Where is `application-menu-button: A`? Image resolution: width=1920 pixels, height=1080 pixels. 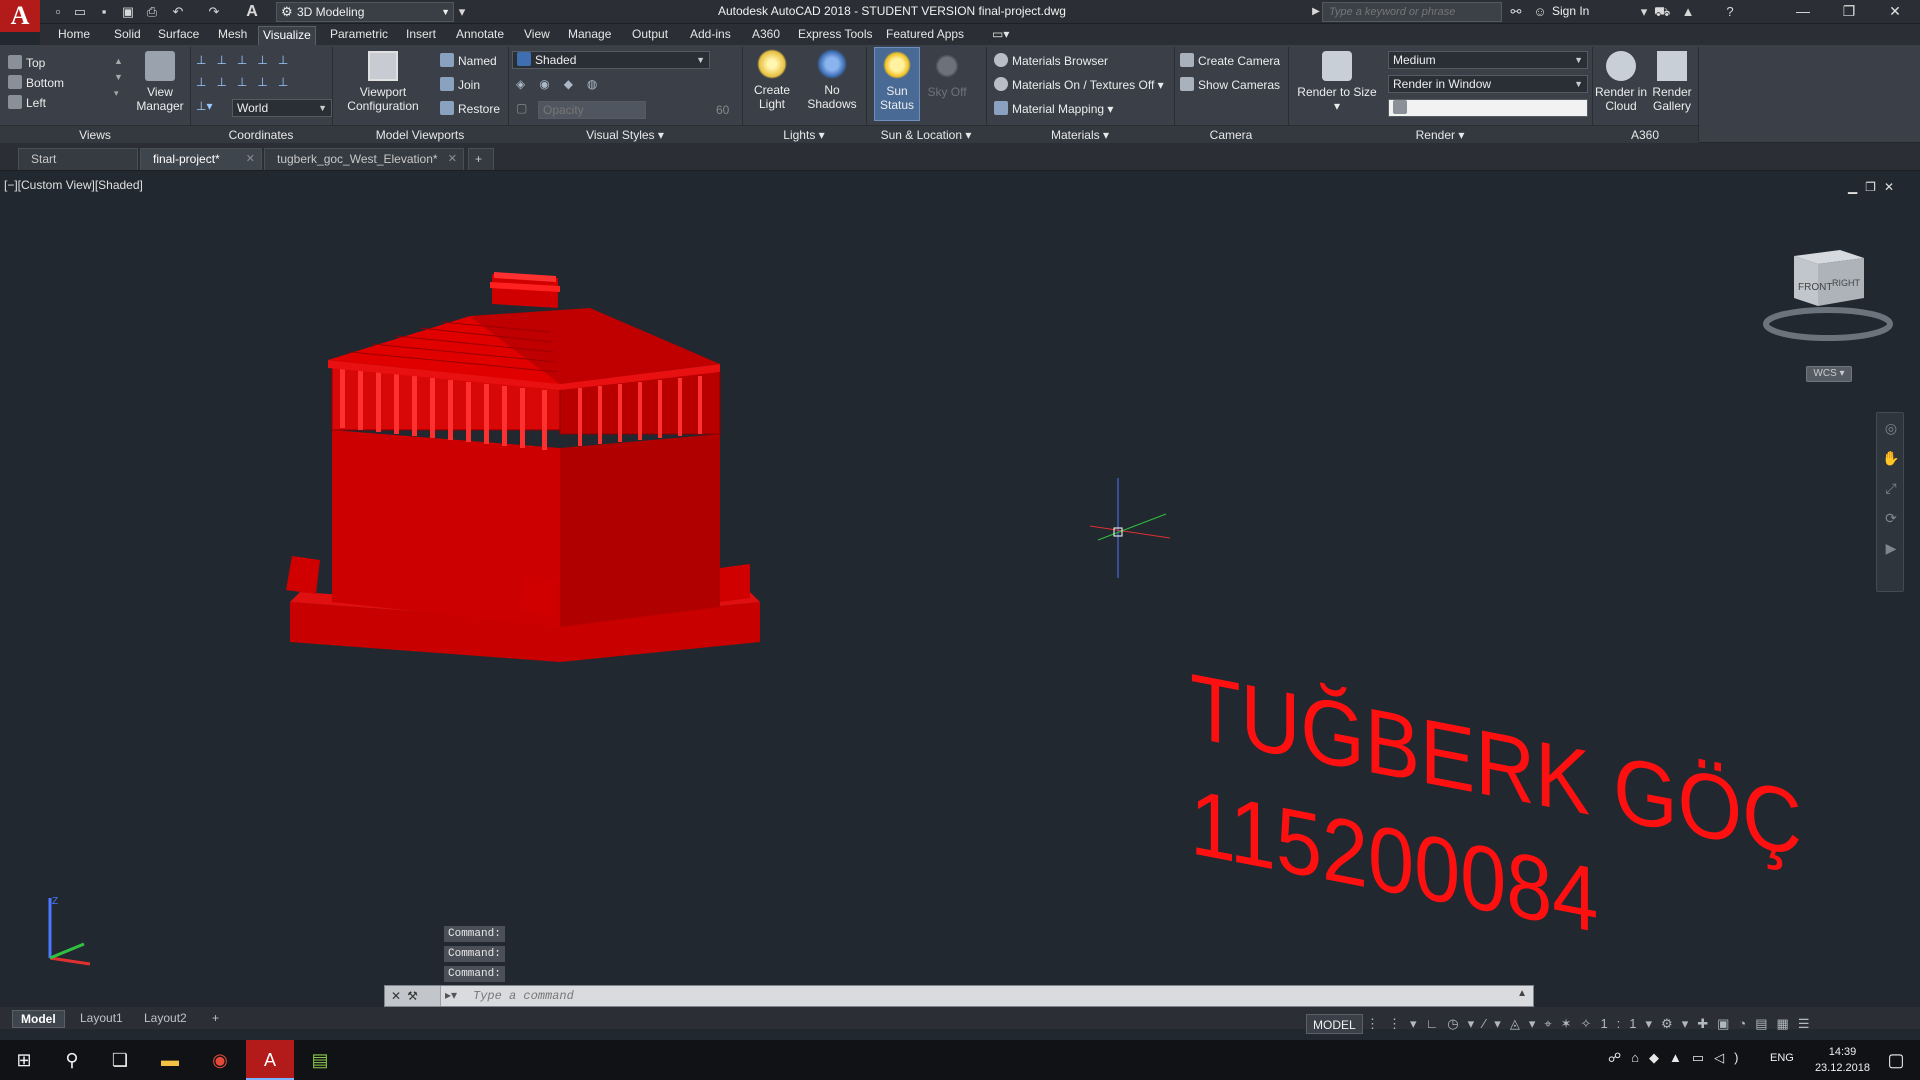
application-menu-button: A is located at coordinates (20, 16).